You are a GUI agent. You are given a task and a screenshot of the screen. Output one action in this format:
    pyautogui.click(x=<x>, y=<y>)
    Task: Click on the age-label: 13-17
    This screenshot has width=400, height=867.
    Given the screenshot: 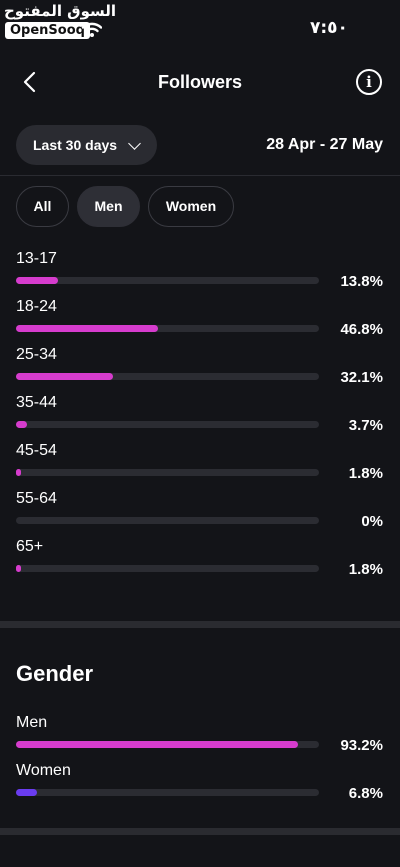 What is the action you would take?
    pyautogui.click(x=36, y=258)
    